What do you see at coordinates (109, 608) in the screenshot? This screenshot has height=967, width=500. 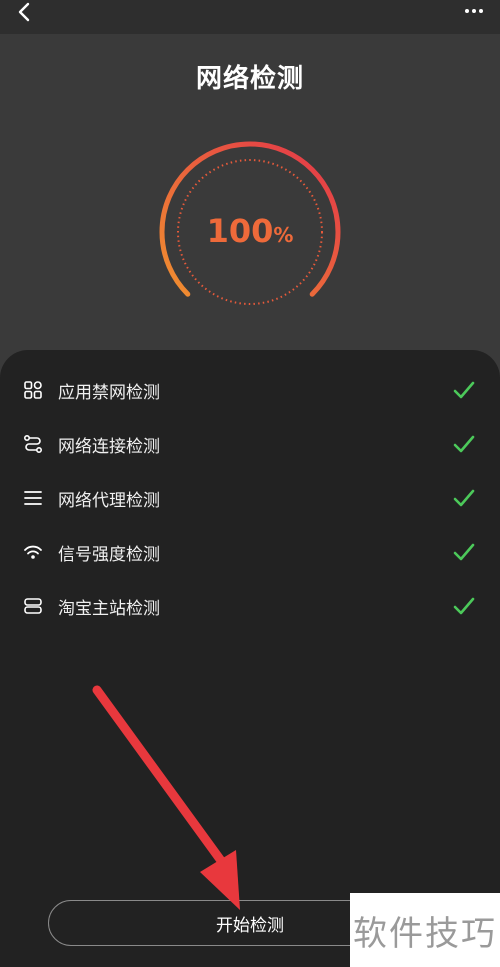 I see `check-item-label: 淘宝主站检测` at bounding box center [109, 608].